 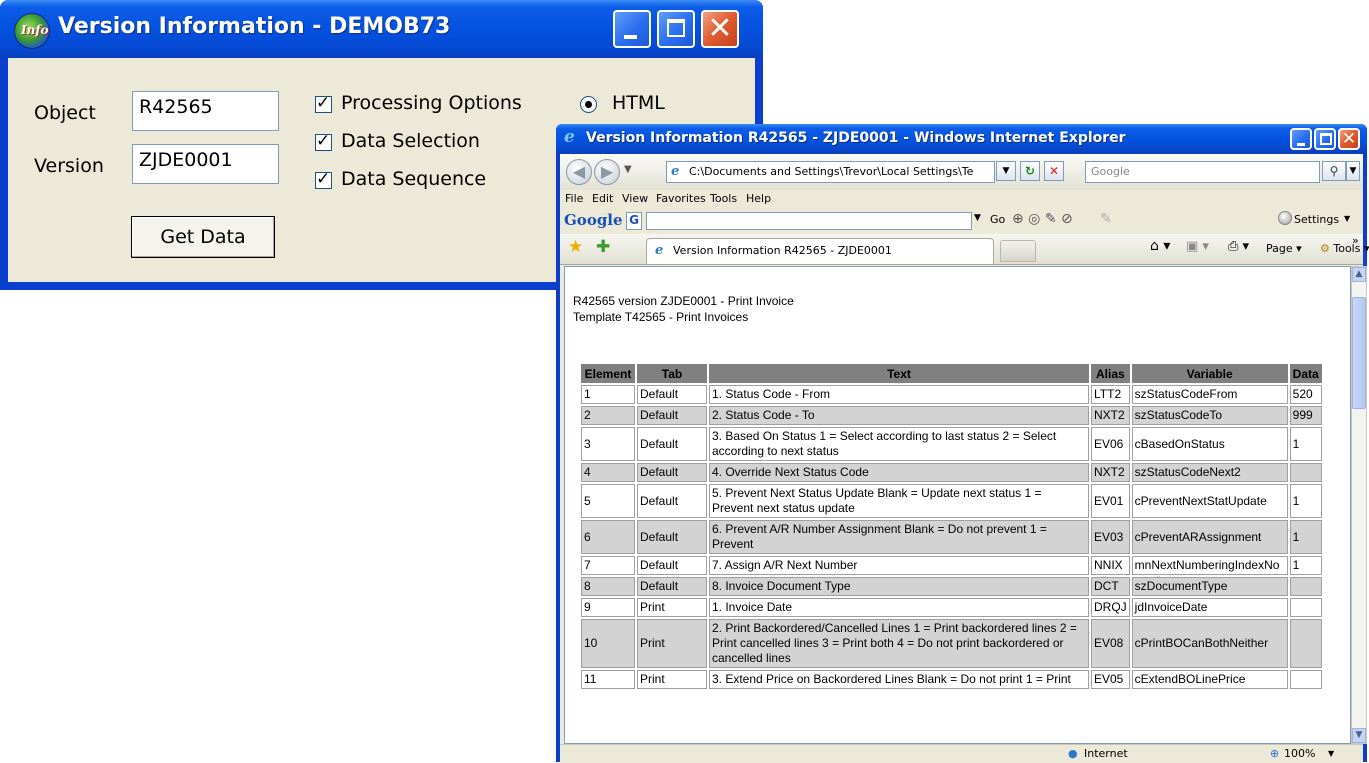 What do you see at coordinates (1325, 139) in the screenshot?
I see `ie-maximize-button` at bounding box center [1325, 139].